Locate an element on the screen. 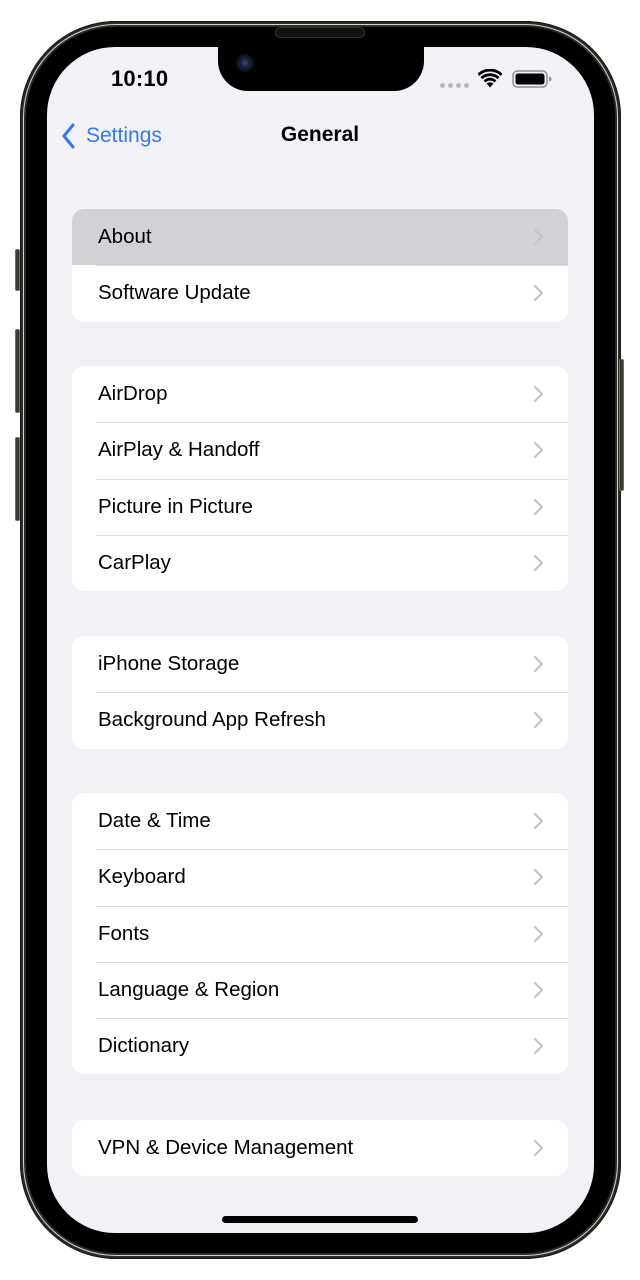 The width and height of the screenshot is (640, 1280). row-label: Language & Region is located at coordinates (189, 990).